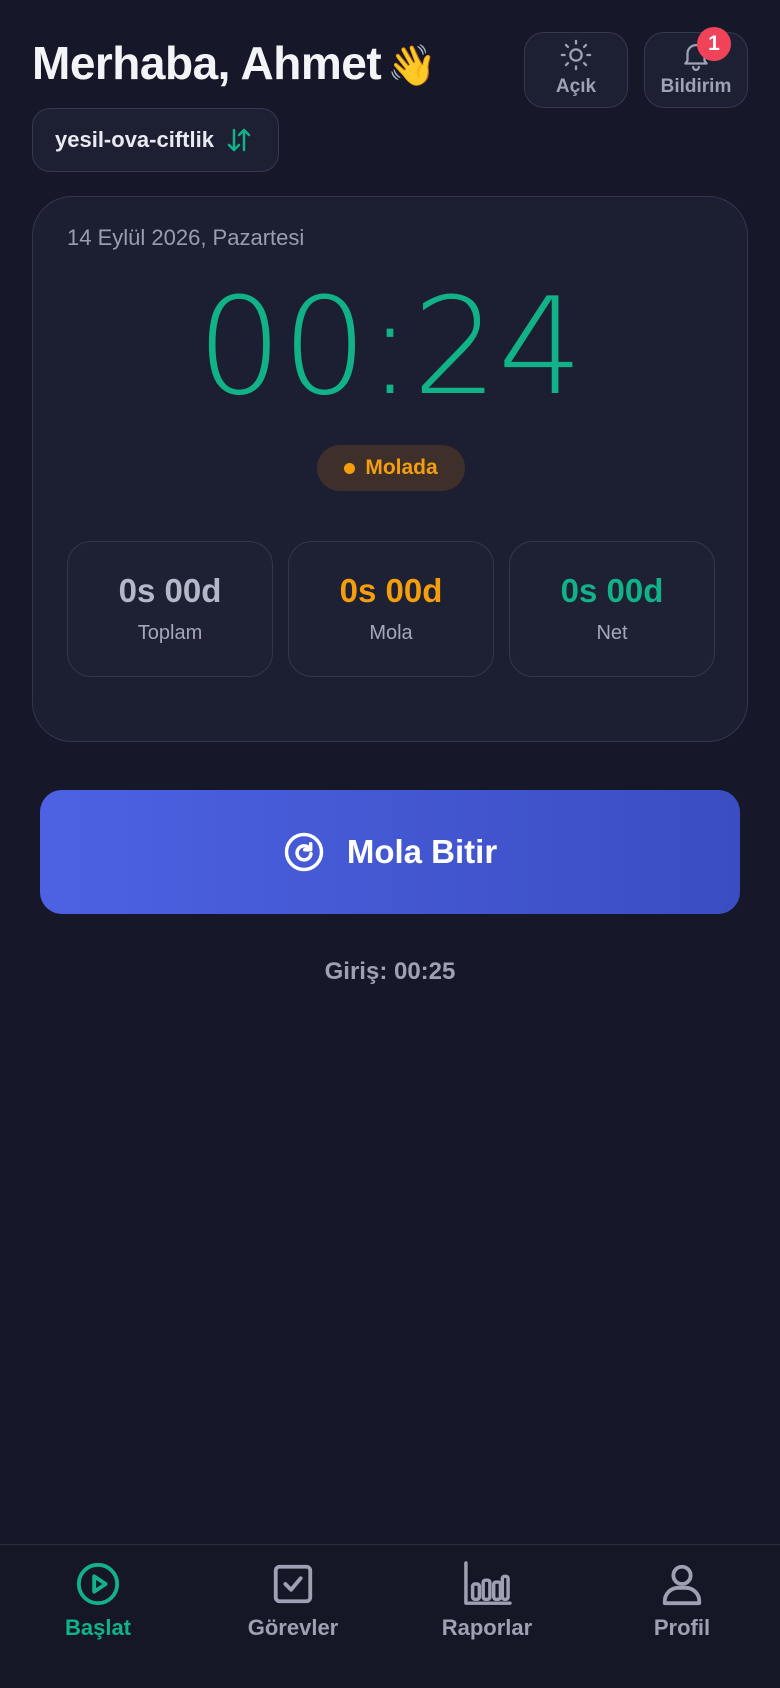  I want to click on farm-selector: yesil-ova-ciftlik, so click(155, 140).